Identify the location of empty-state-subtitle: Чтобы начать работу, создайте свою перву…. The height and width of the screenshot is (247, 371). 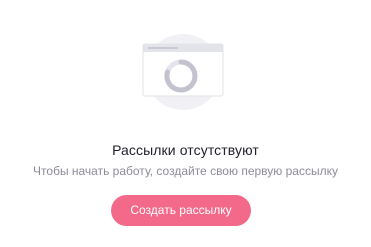
(185, 171).